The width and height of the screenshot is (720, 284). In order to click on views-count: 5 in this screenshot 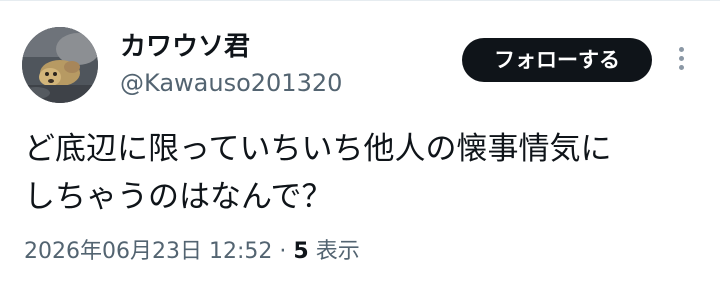, I will do `click(301, 251)`.